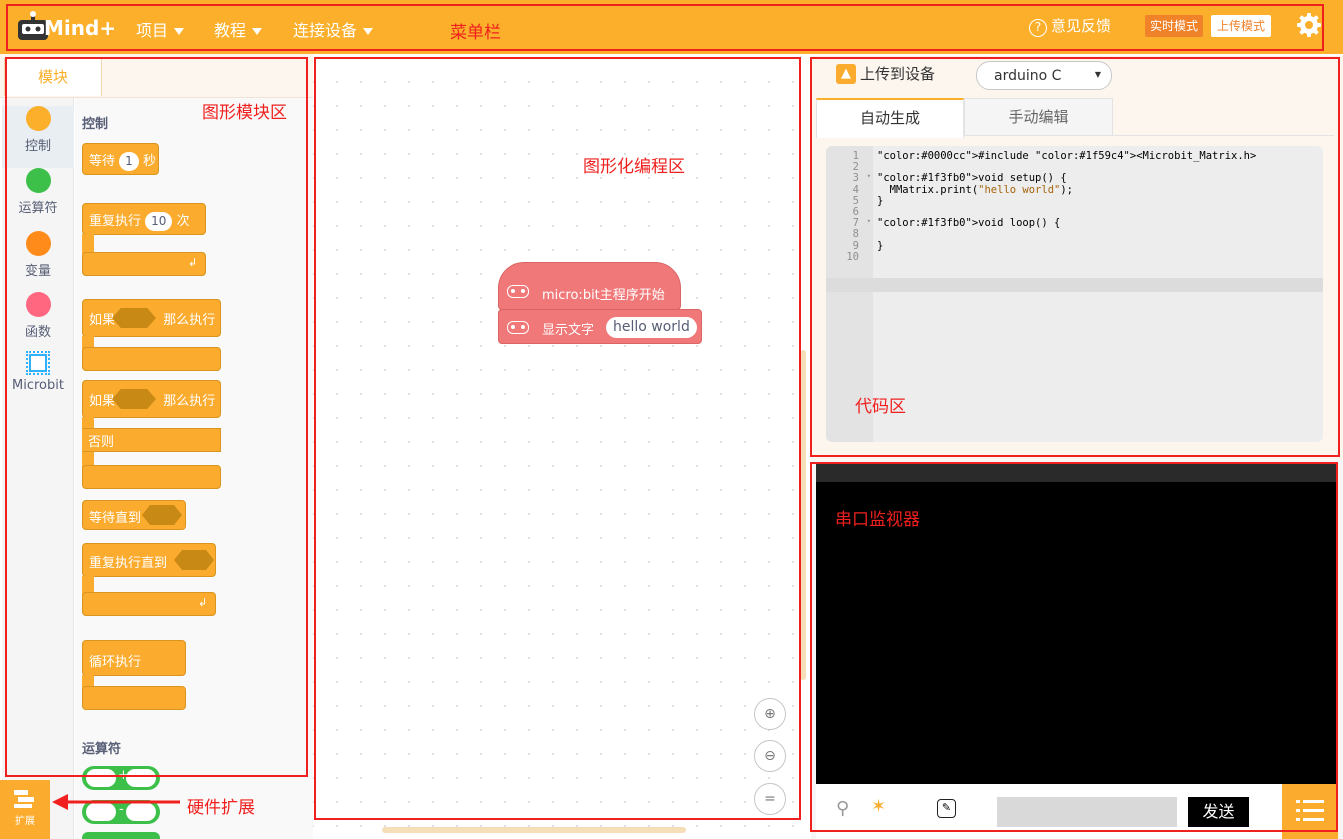 The width and height of the screenshot is (1343, 839). I want to click on menu-connect-device: 连接设备, so click(333, 29).